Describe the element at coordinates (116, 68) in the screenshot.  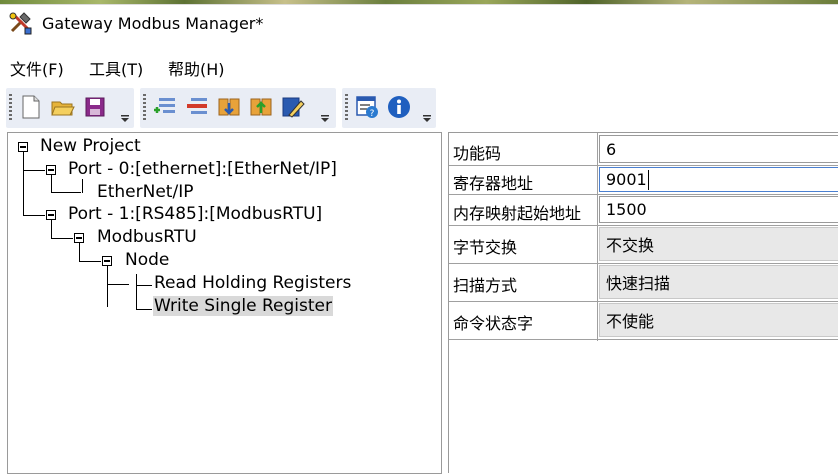
I see `menu-tools: 工具(T)` at that location.